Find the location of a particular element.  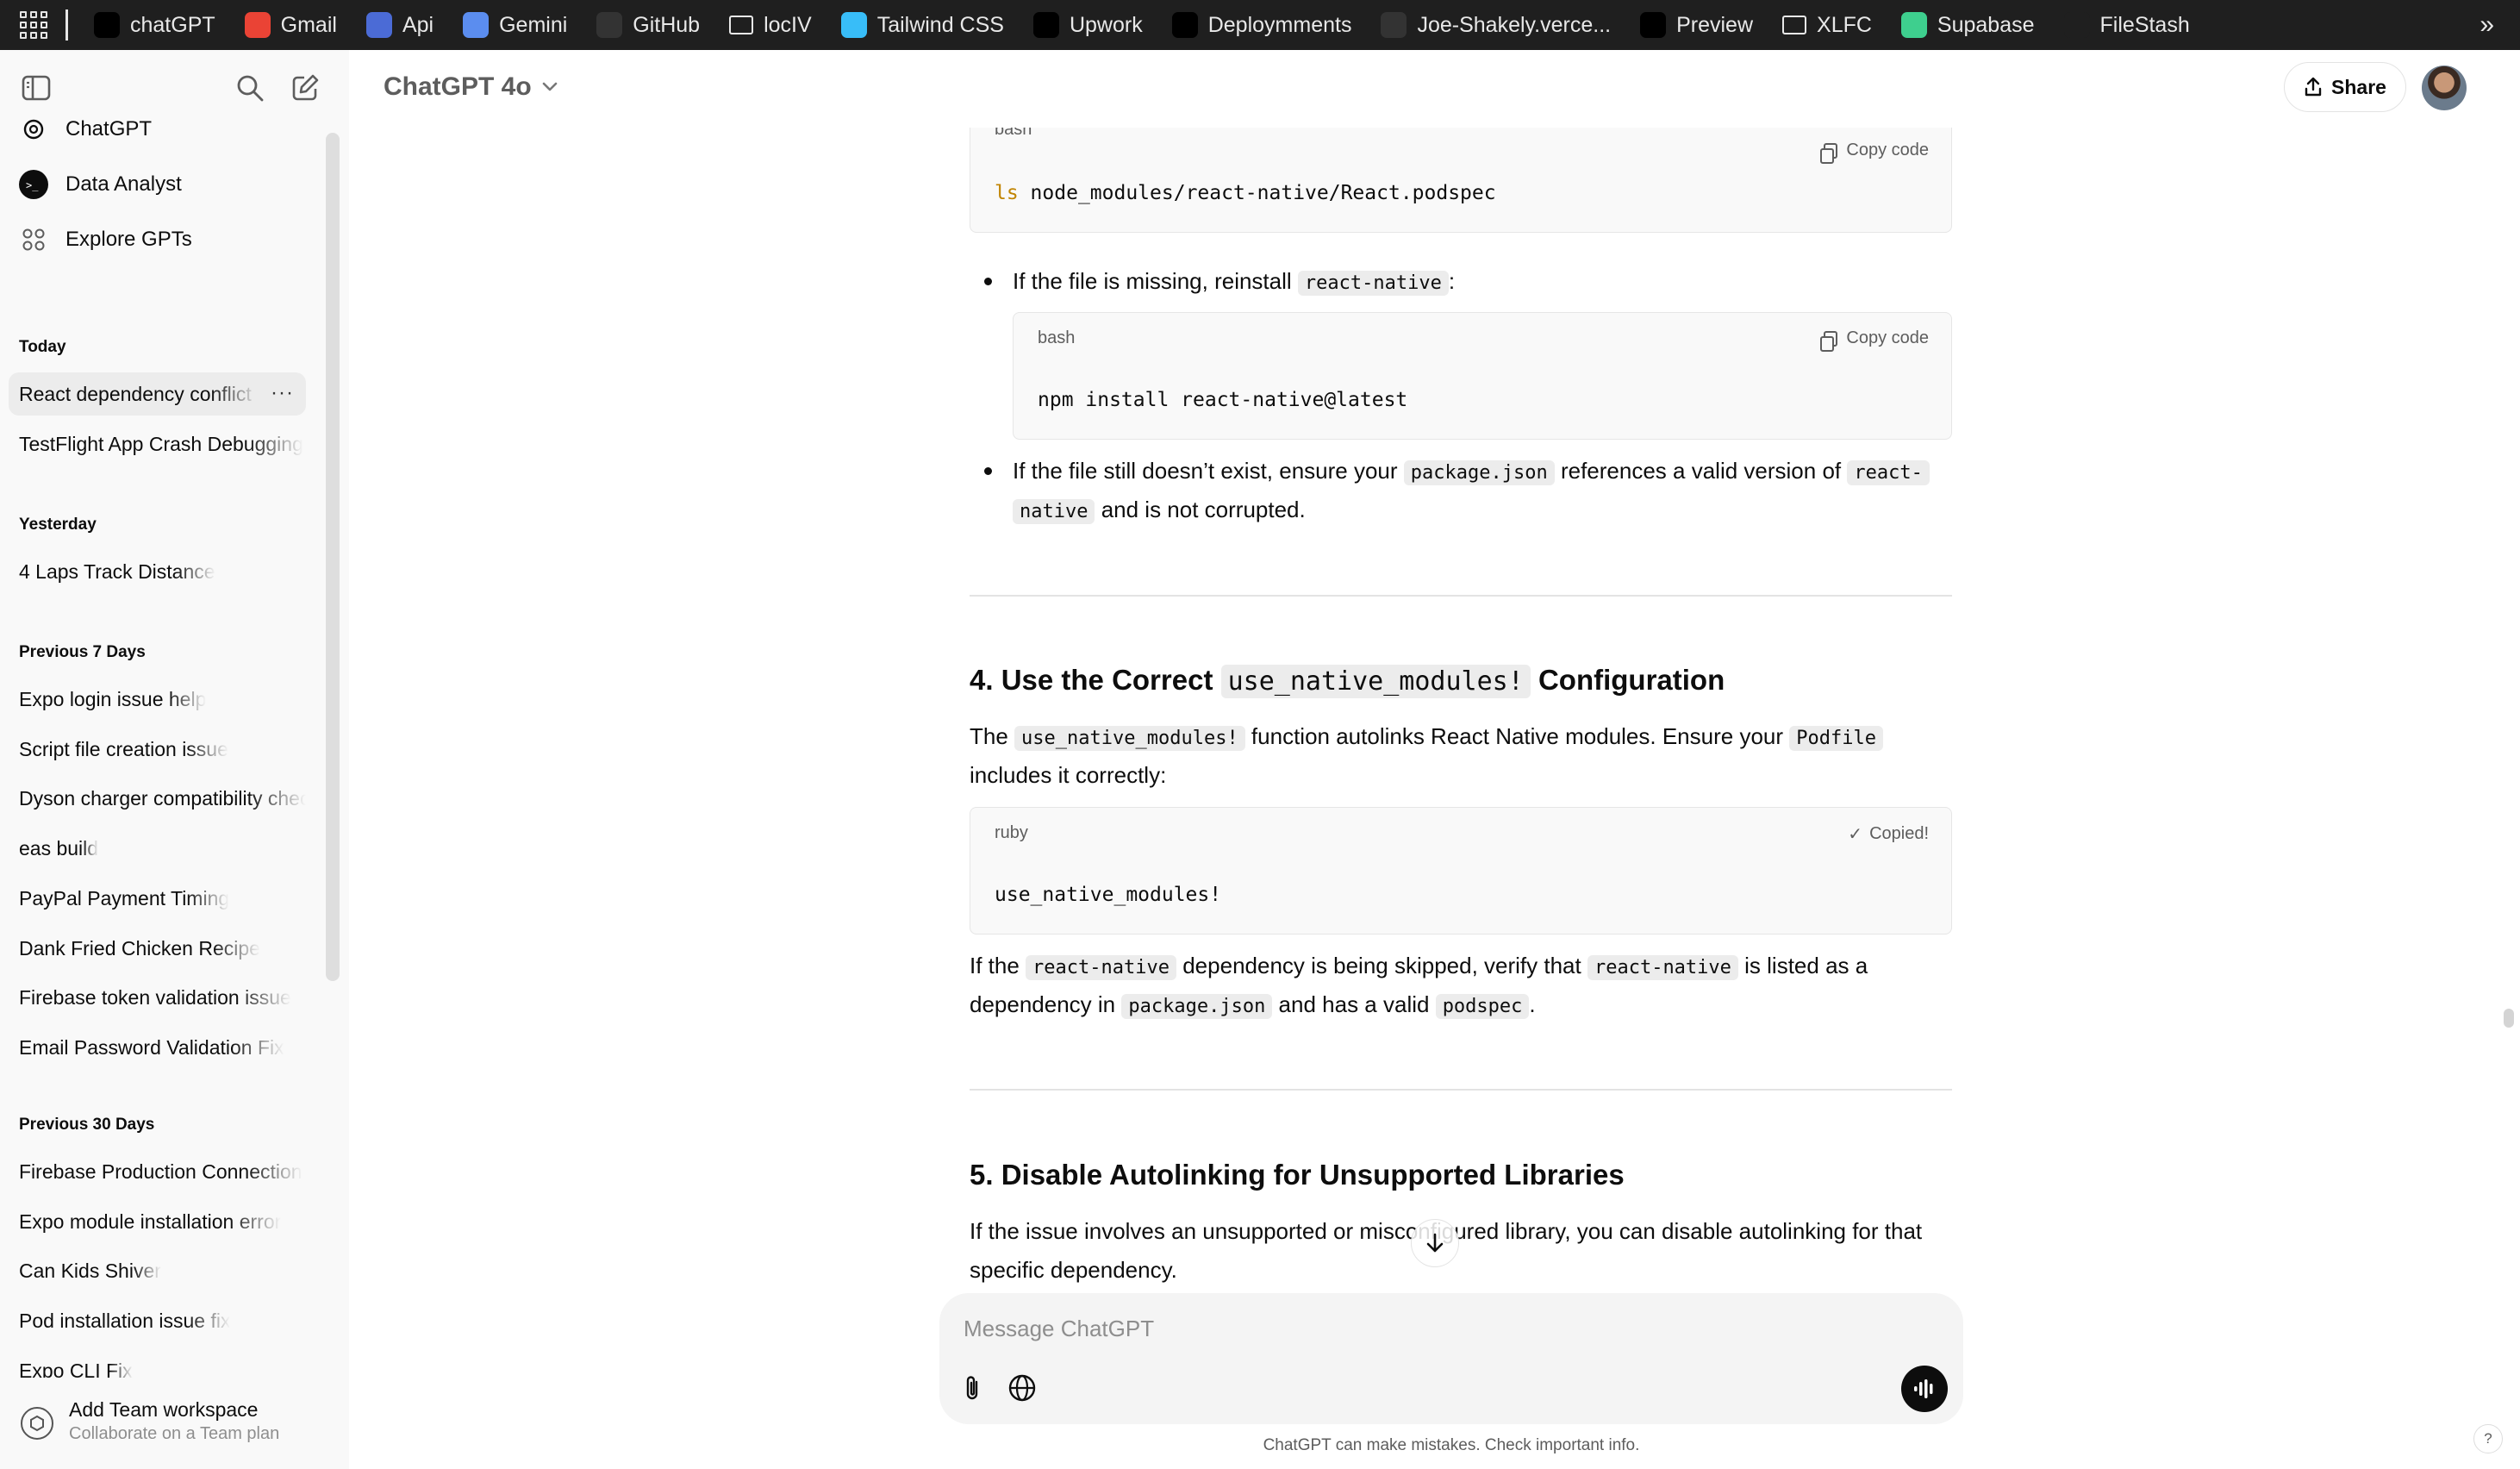

sidebar-scrollbar is located at coordinates (333, 557).